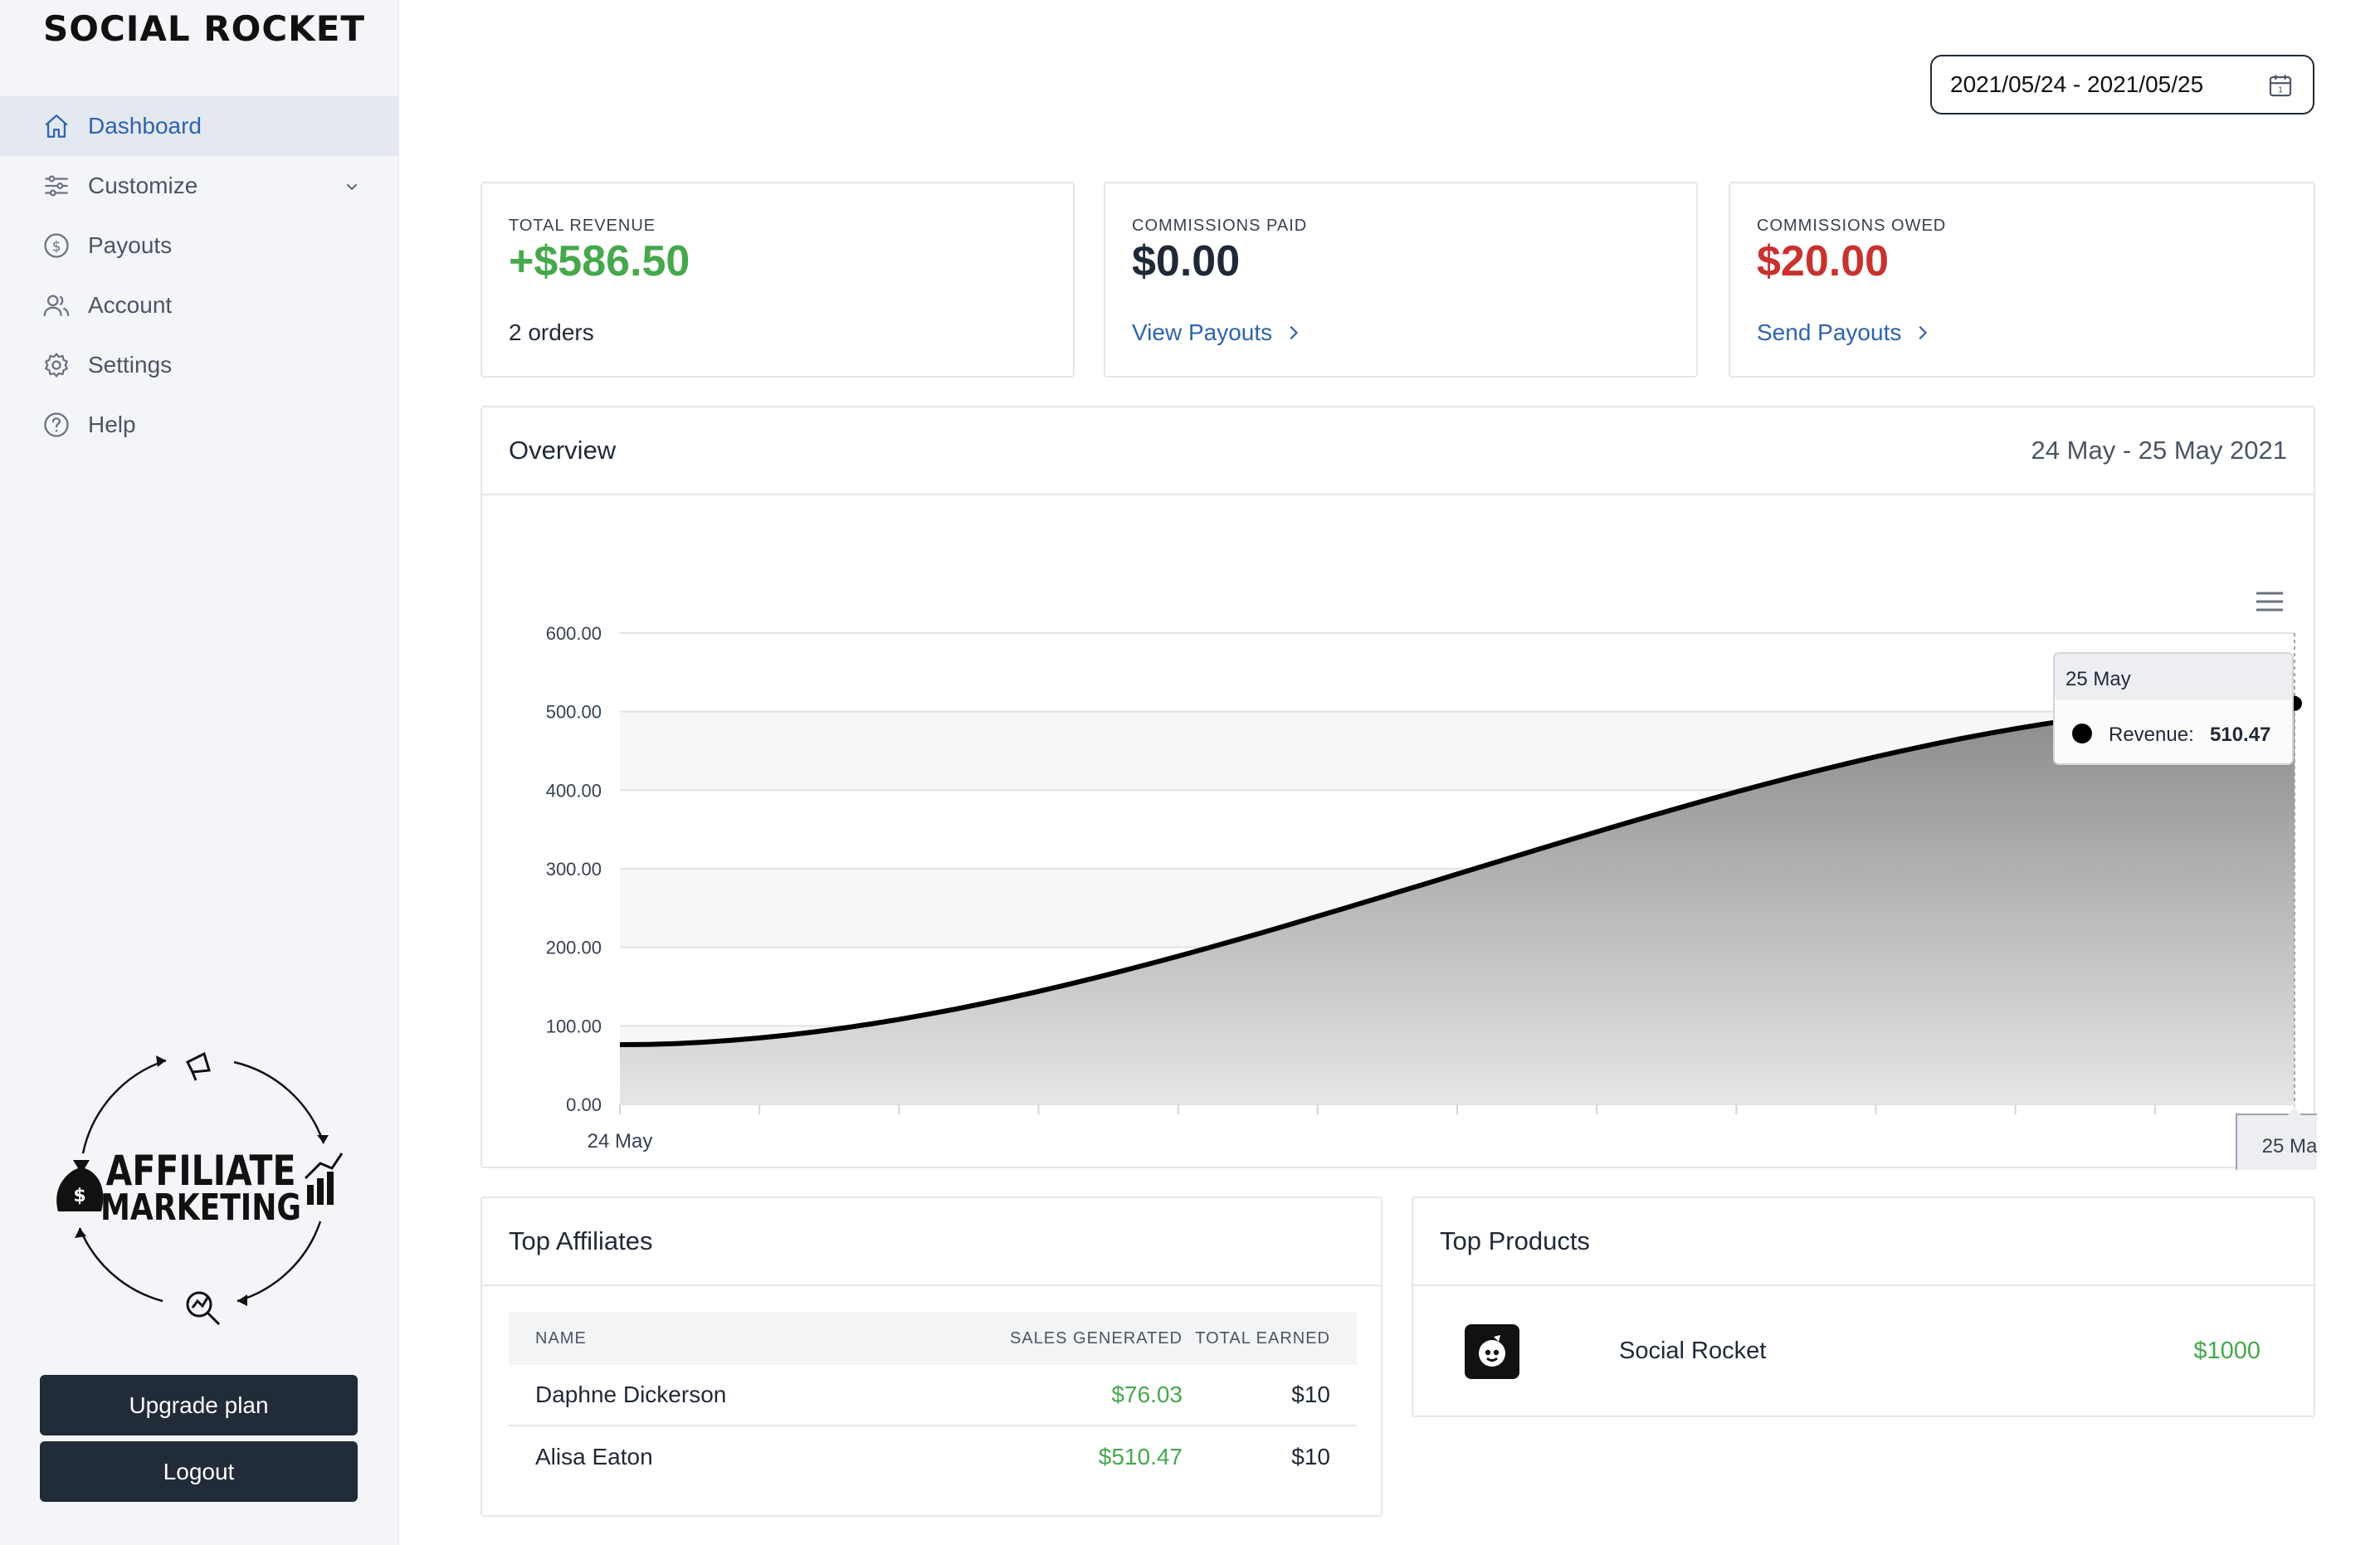  I want to click on tooltip-value: 510.47, so click(2240, 735).